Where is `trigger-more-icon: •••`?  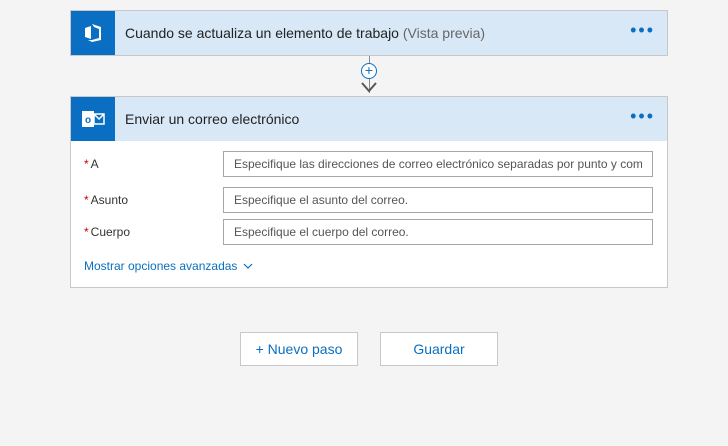 trigger-more-icon: ••• is located at coordinates (642, 30).